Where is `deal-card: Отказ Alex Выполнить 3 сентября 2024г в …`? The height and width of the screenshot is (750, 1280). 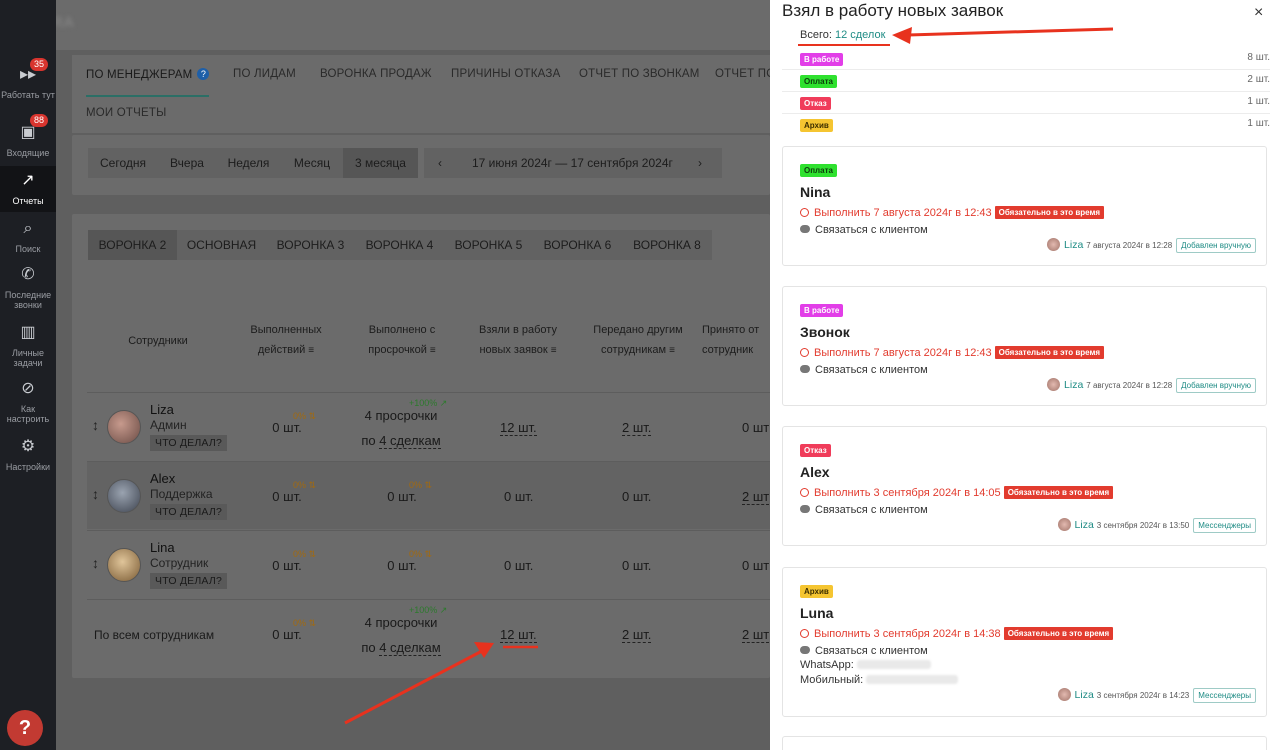 deal-card: Отказ Alex Выполнить 3 сентября 2024г в … is located at coordinates (1024, 486).